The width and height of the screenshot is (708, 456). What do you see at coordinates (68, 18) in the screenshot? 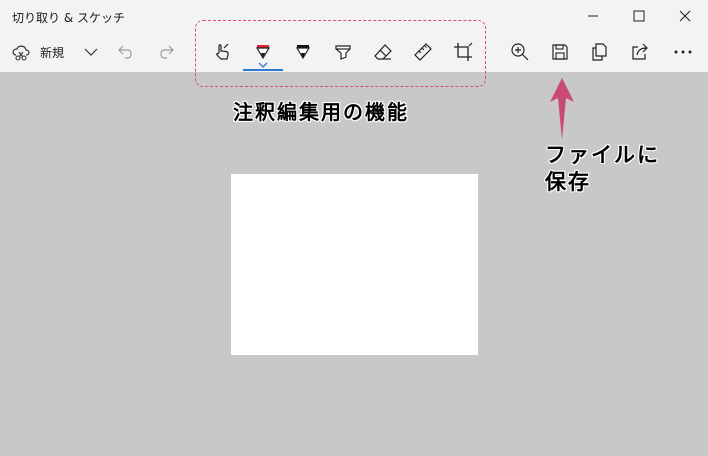
I see `app-title: 切り取り & スケッチ` at bounding box center [68, 18].